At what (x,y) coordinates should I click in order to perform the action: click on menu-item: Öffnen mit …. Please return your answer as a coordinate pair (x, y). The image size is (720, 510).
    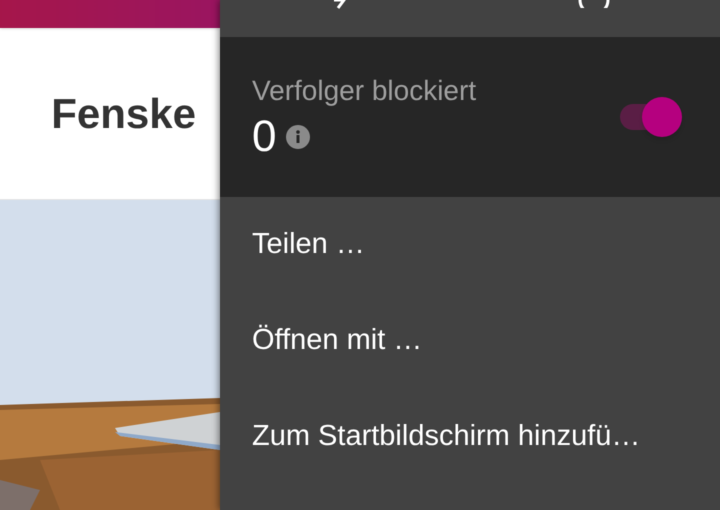
    Looking at the image, I should click on (470, 341).